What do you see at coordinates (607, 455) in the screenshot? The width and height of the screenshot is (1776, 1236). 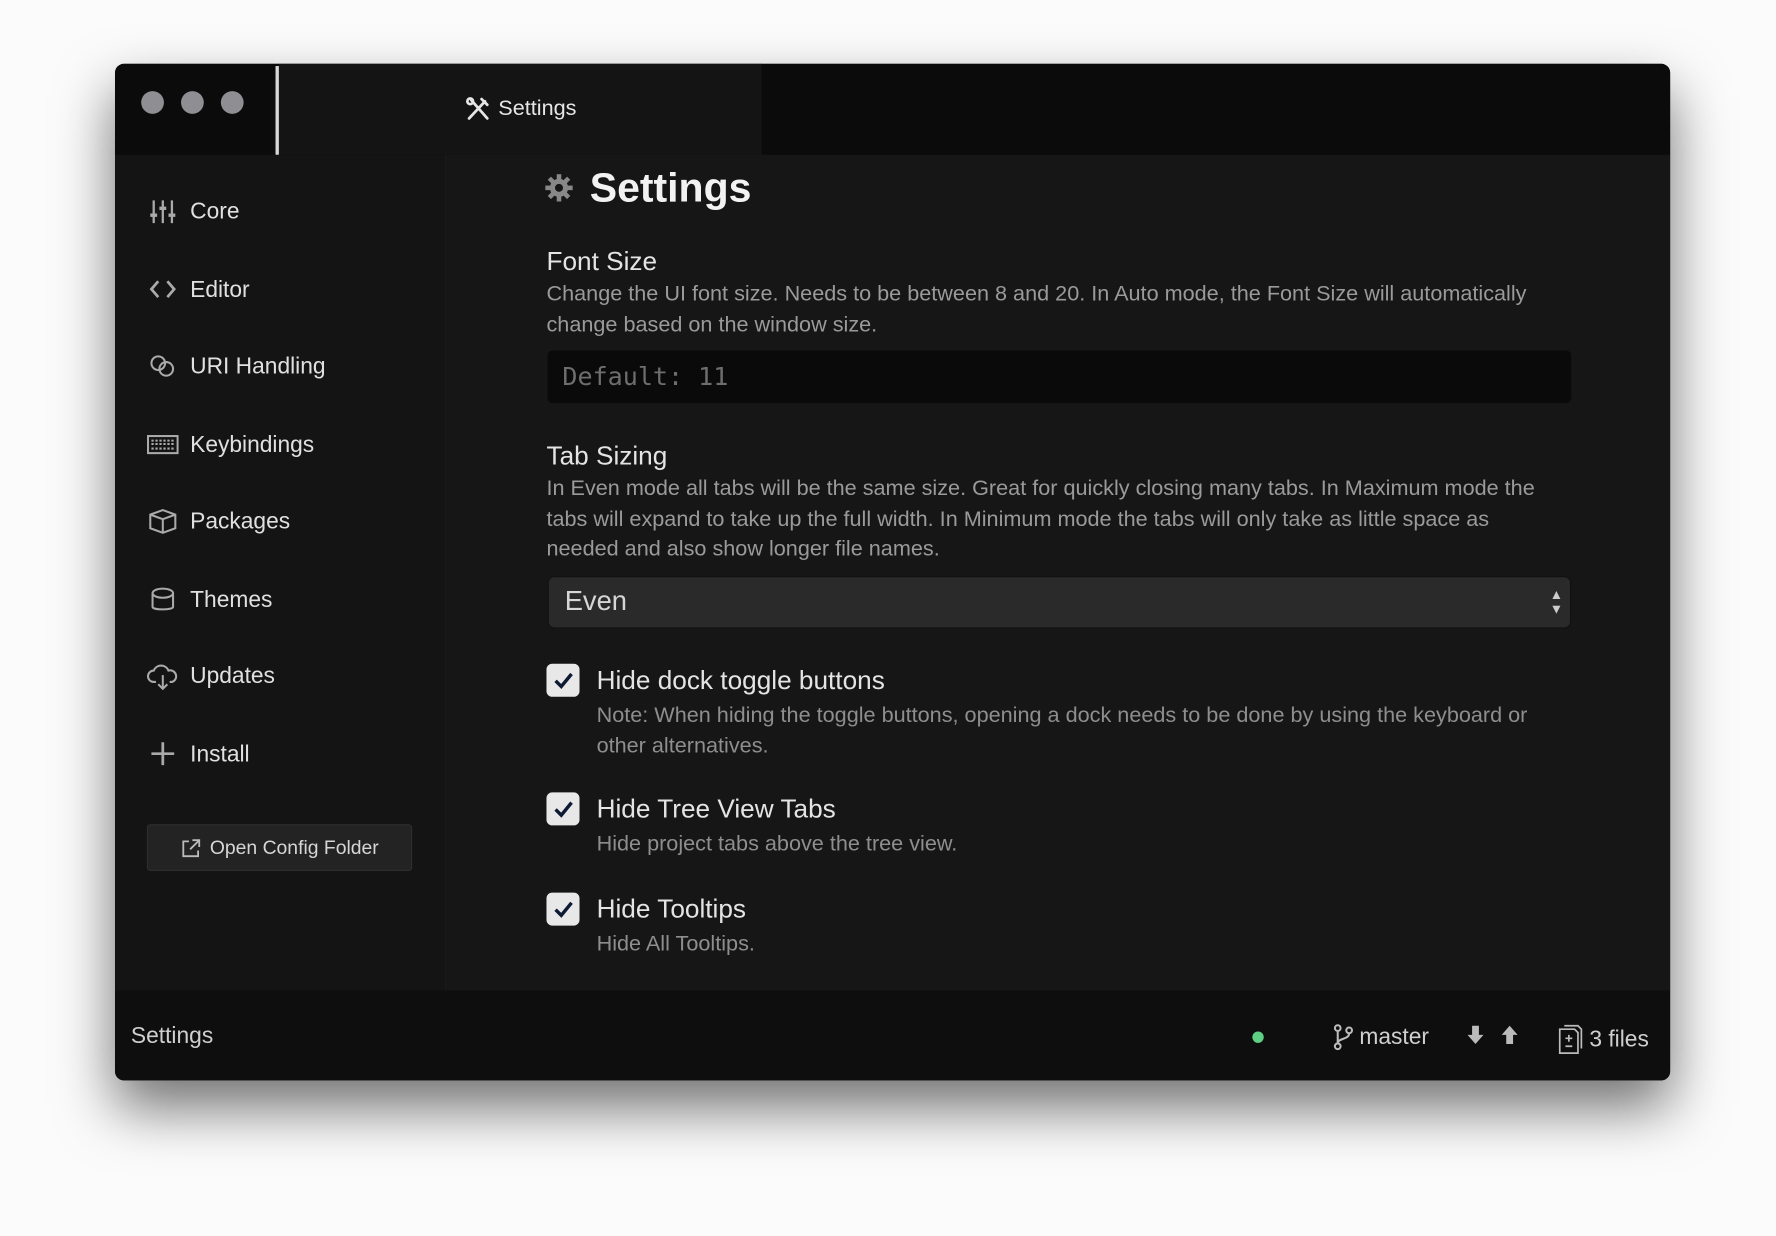 I see `tab-sizing-title: Tab Sizing` at bounding box center [607, 455].